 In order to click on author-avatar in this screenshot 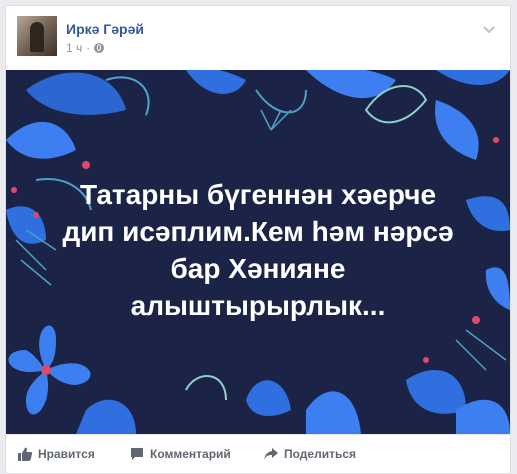, I will do `click(37, 36)`.